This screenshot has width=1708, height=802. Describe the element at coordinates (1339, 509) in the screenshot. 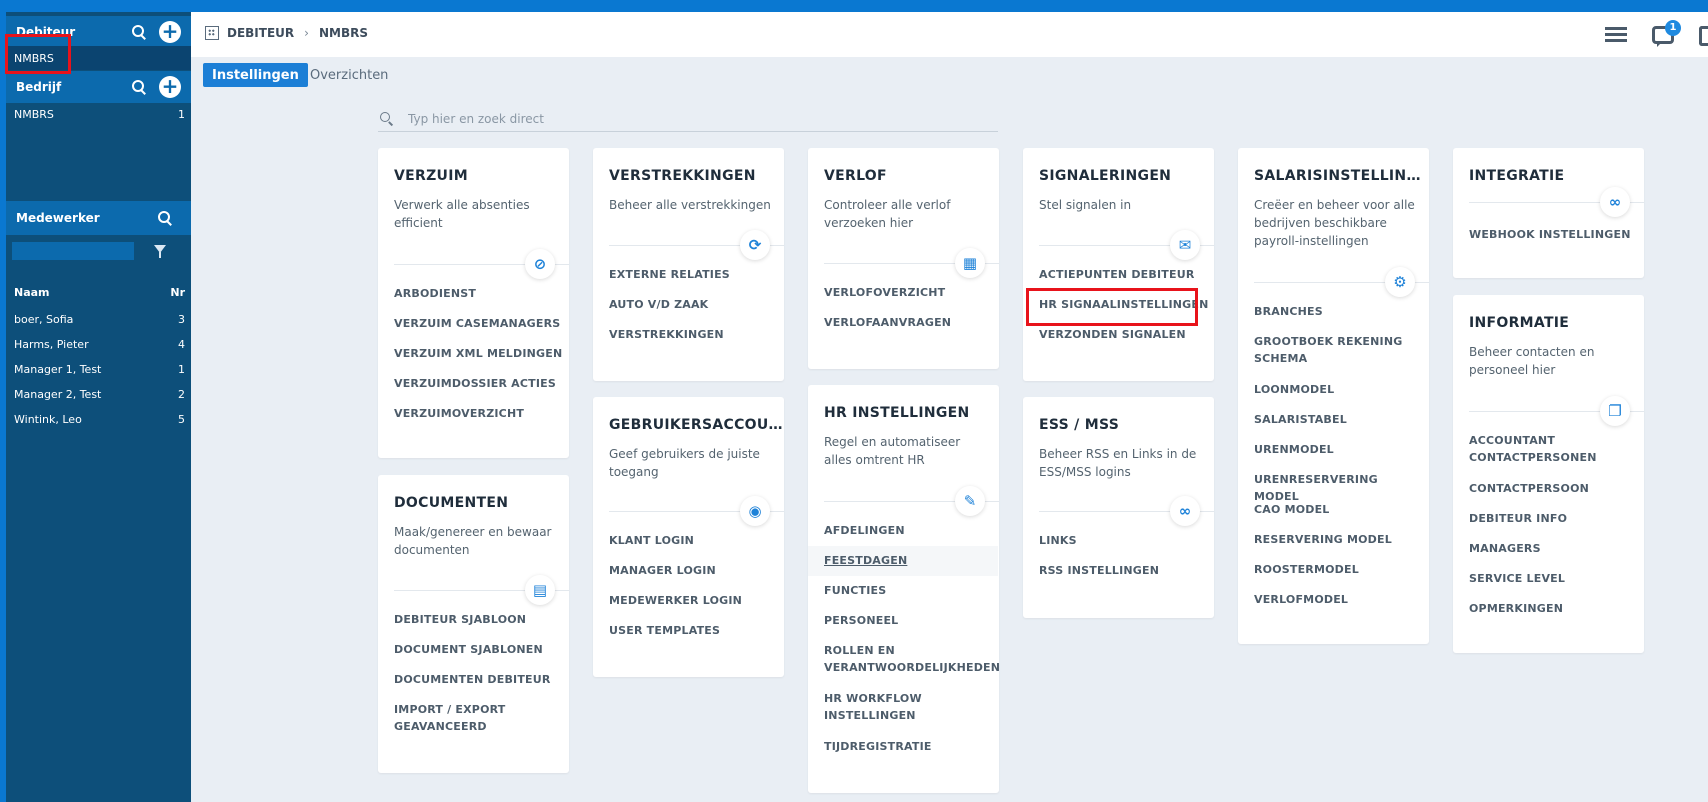

I see `card-link: CAO MODEL` at that location.